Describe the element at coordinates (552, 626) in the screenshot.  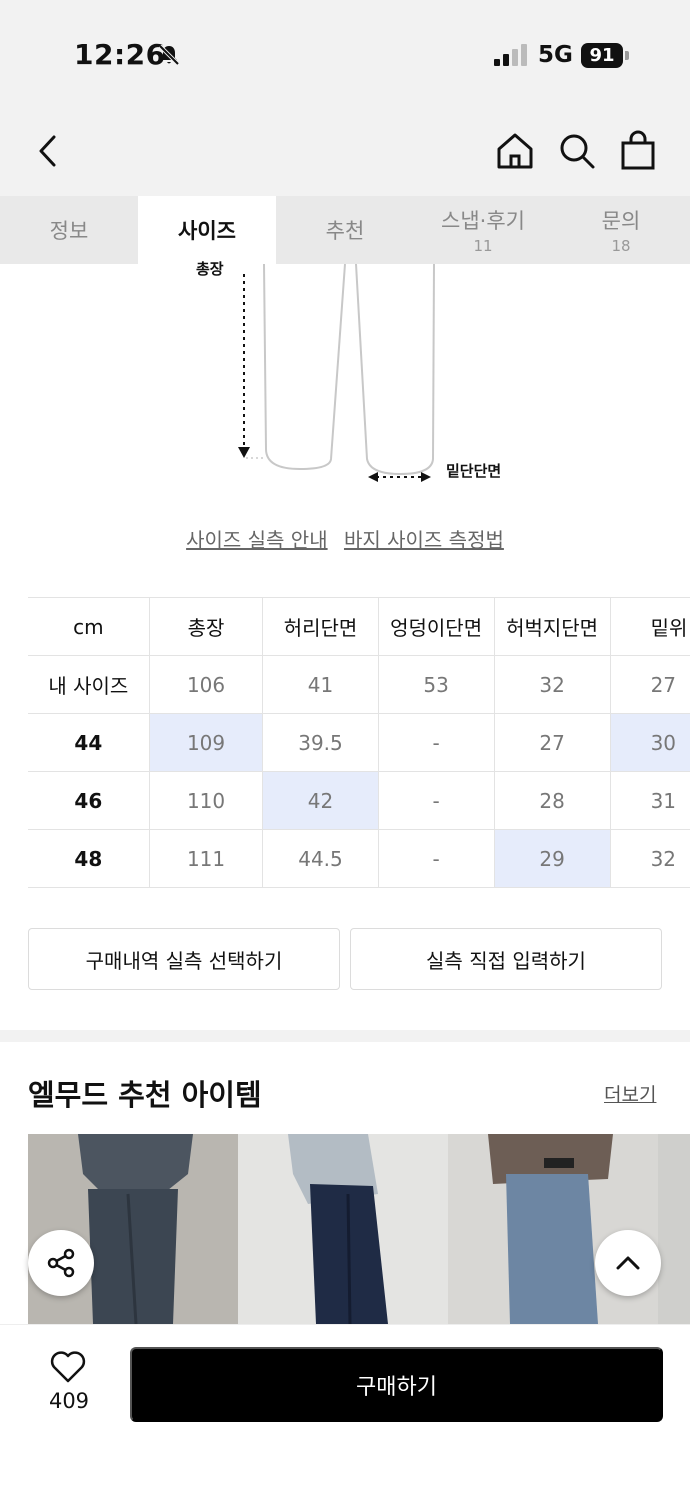
I see `table-header: 허벅지단면` at that location.